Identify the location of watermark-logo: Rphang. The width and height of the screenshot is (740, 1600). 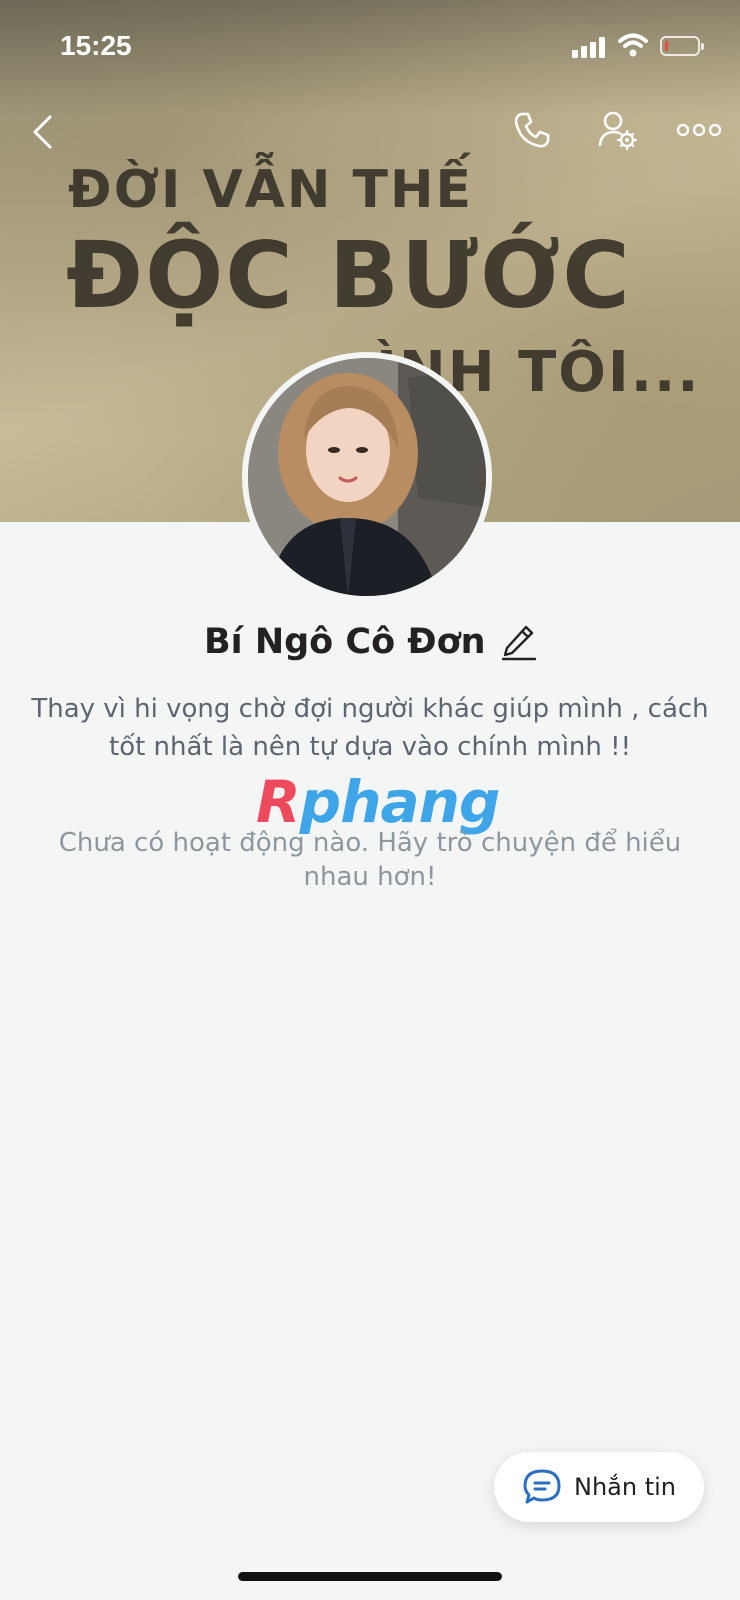
(378, 802).